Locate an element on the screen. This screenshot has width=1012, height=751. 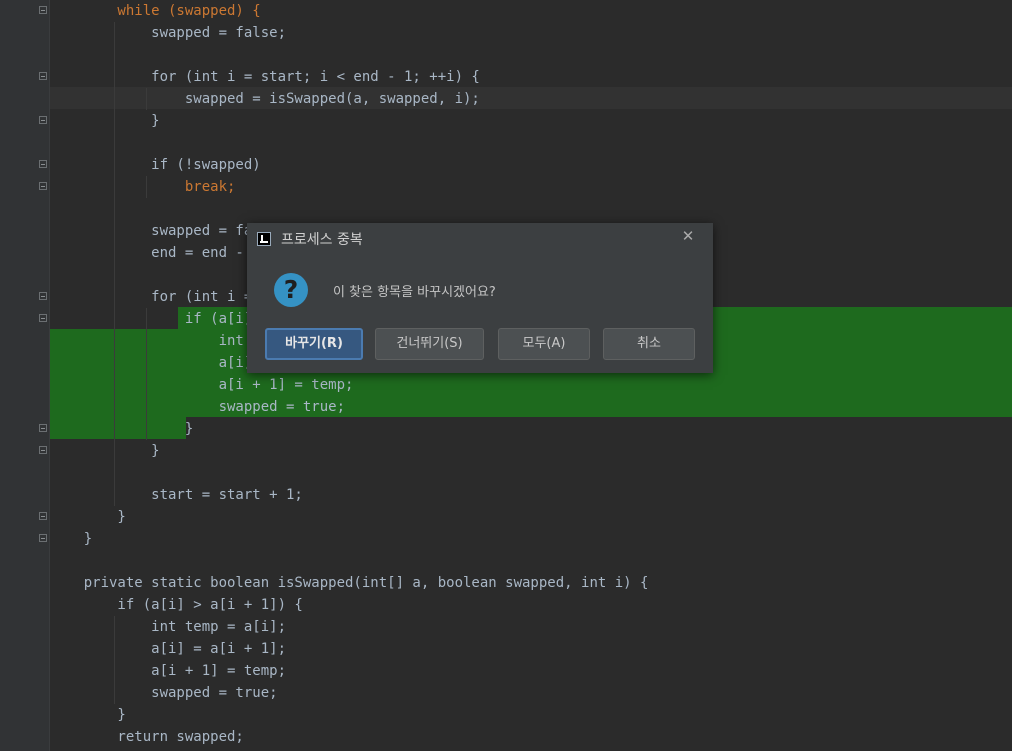
cancel-button: 취소 is located at coordinates (649, 344).